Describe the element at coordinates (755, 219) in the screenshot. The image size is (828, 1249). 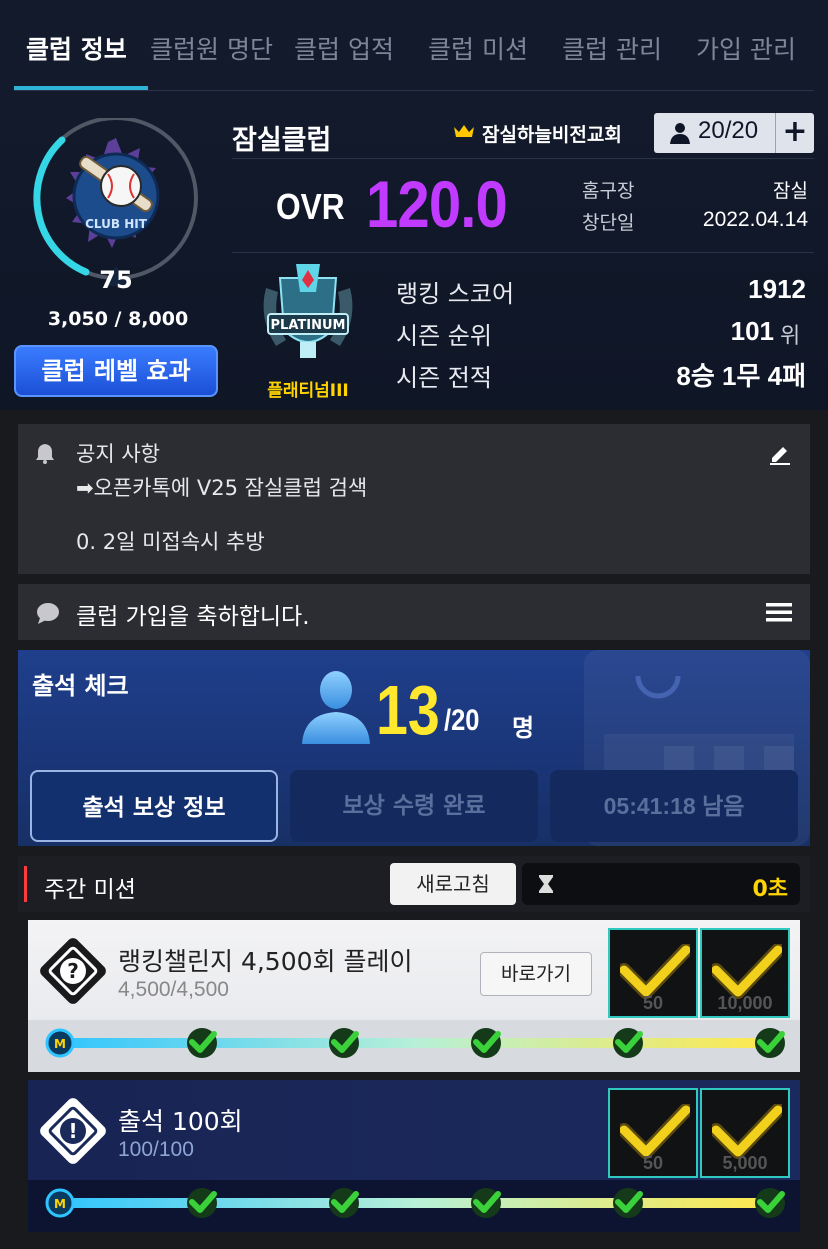
I see `founded-value: 2022.04.14` at that location.